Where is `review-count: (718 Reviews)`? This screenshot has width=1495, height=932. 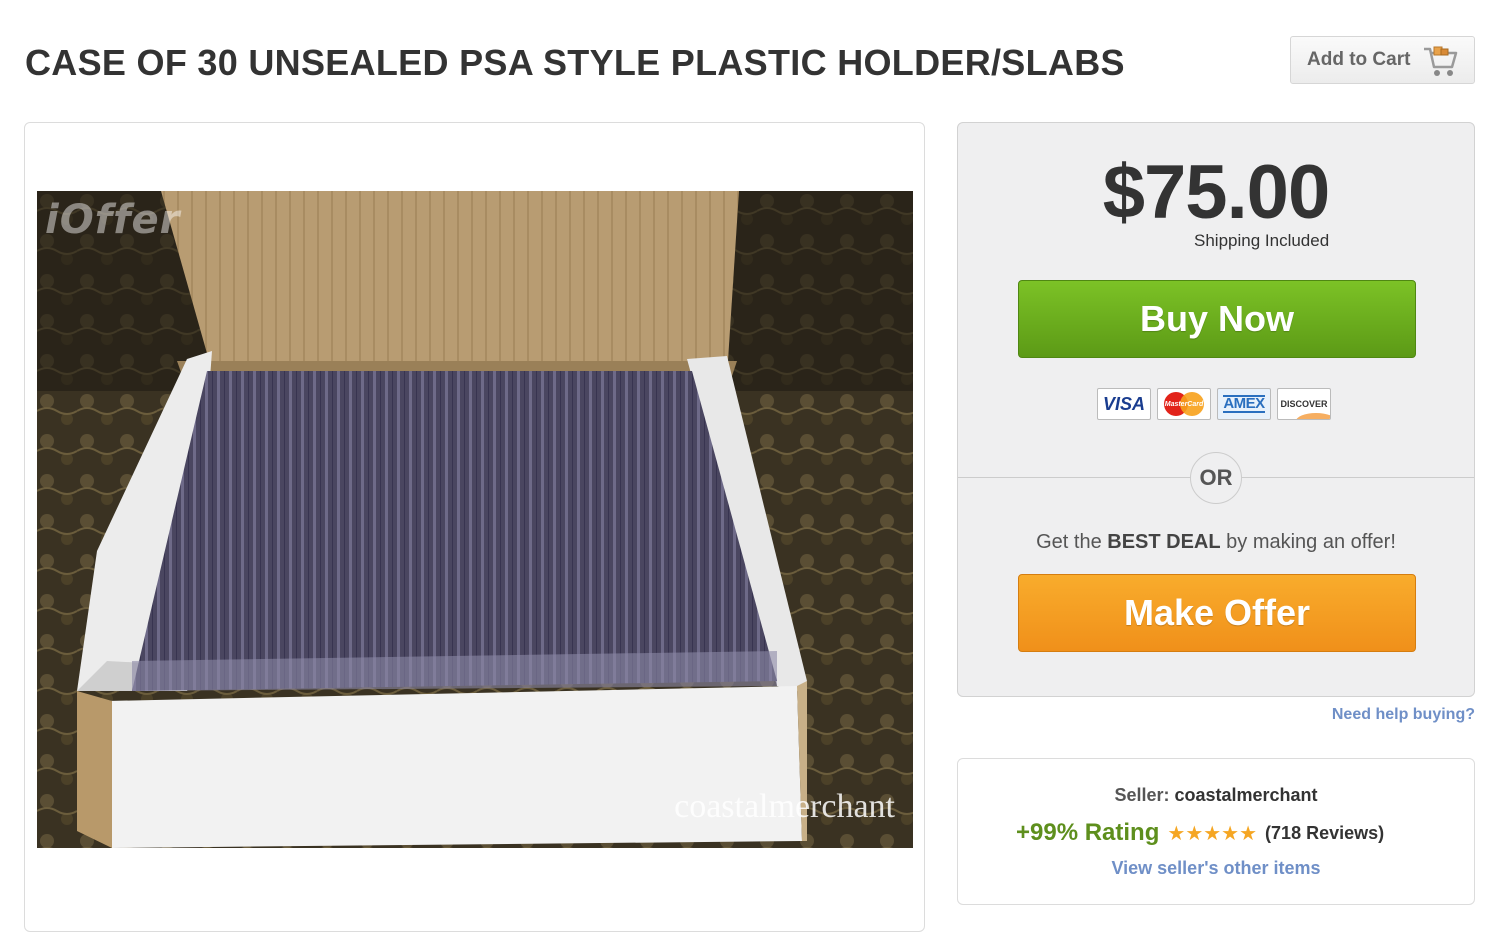
review-count: (718 Reviews) is located at coordinates (1324, 833).